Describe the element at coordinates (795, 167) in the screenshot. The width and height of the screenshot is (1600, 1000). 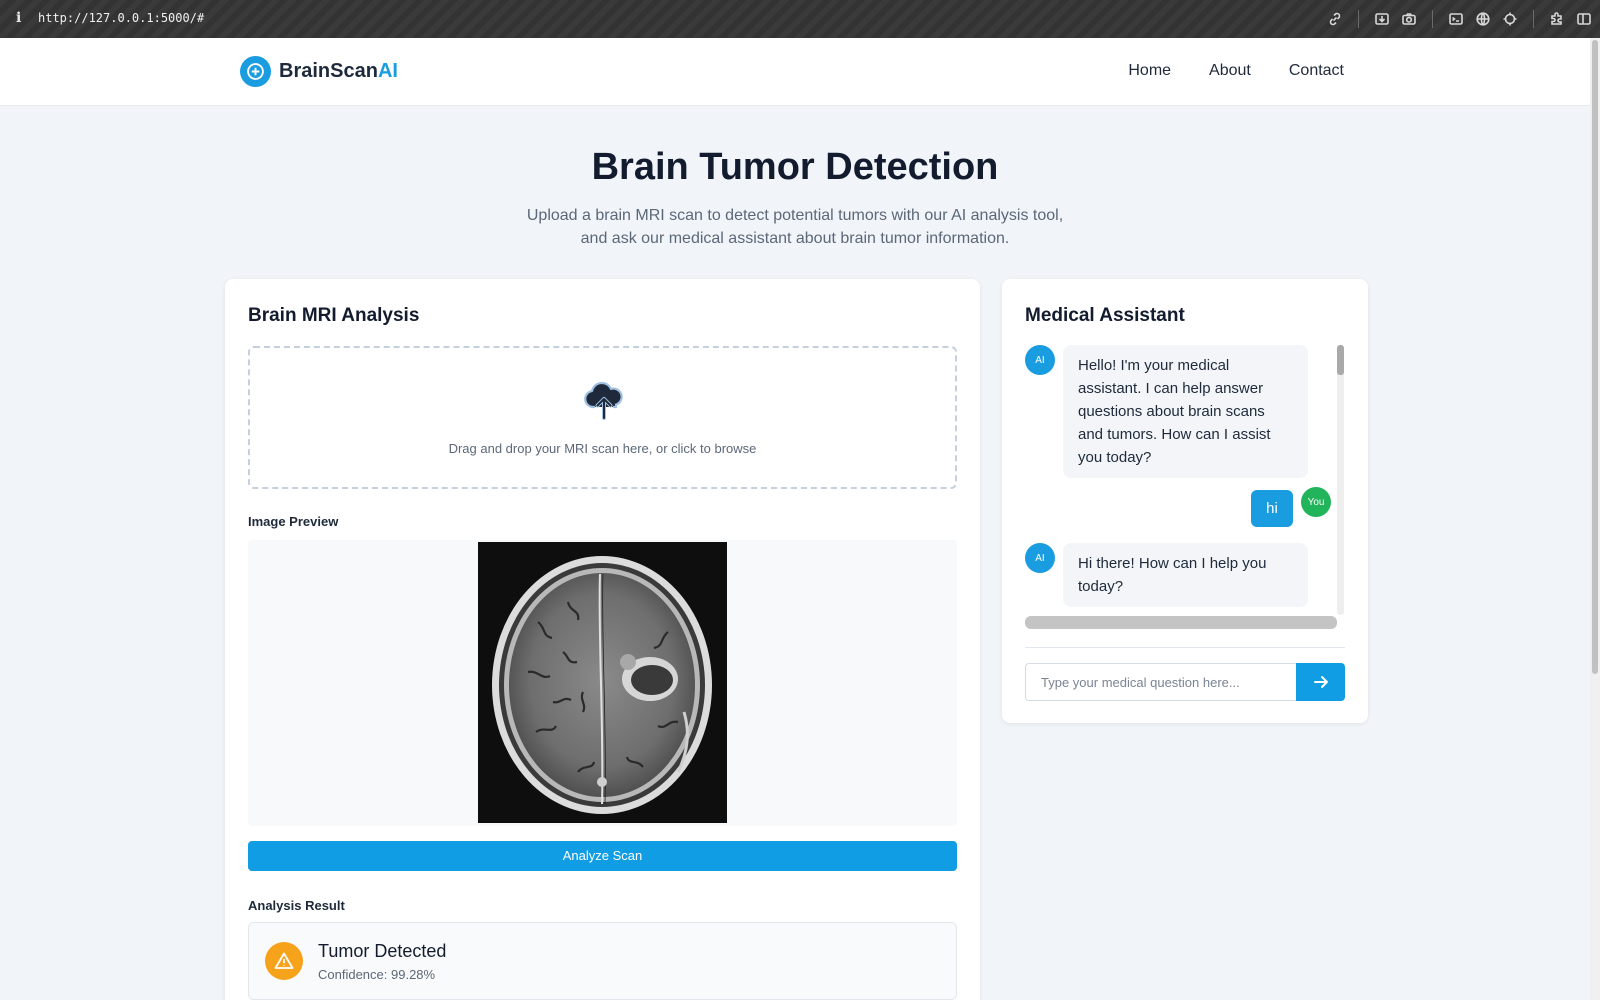
I see `page-title: Brain Tumor Detection` at that location.